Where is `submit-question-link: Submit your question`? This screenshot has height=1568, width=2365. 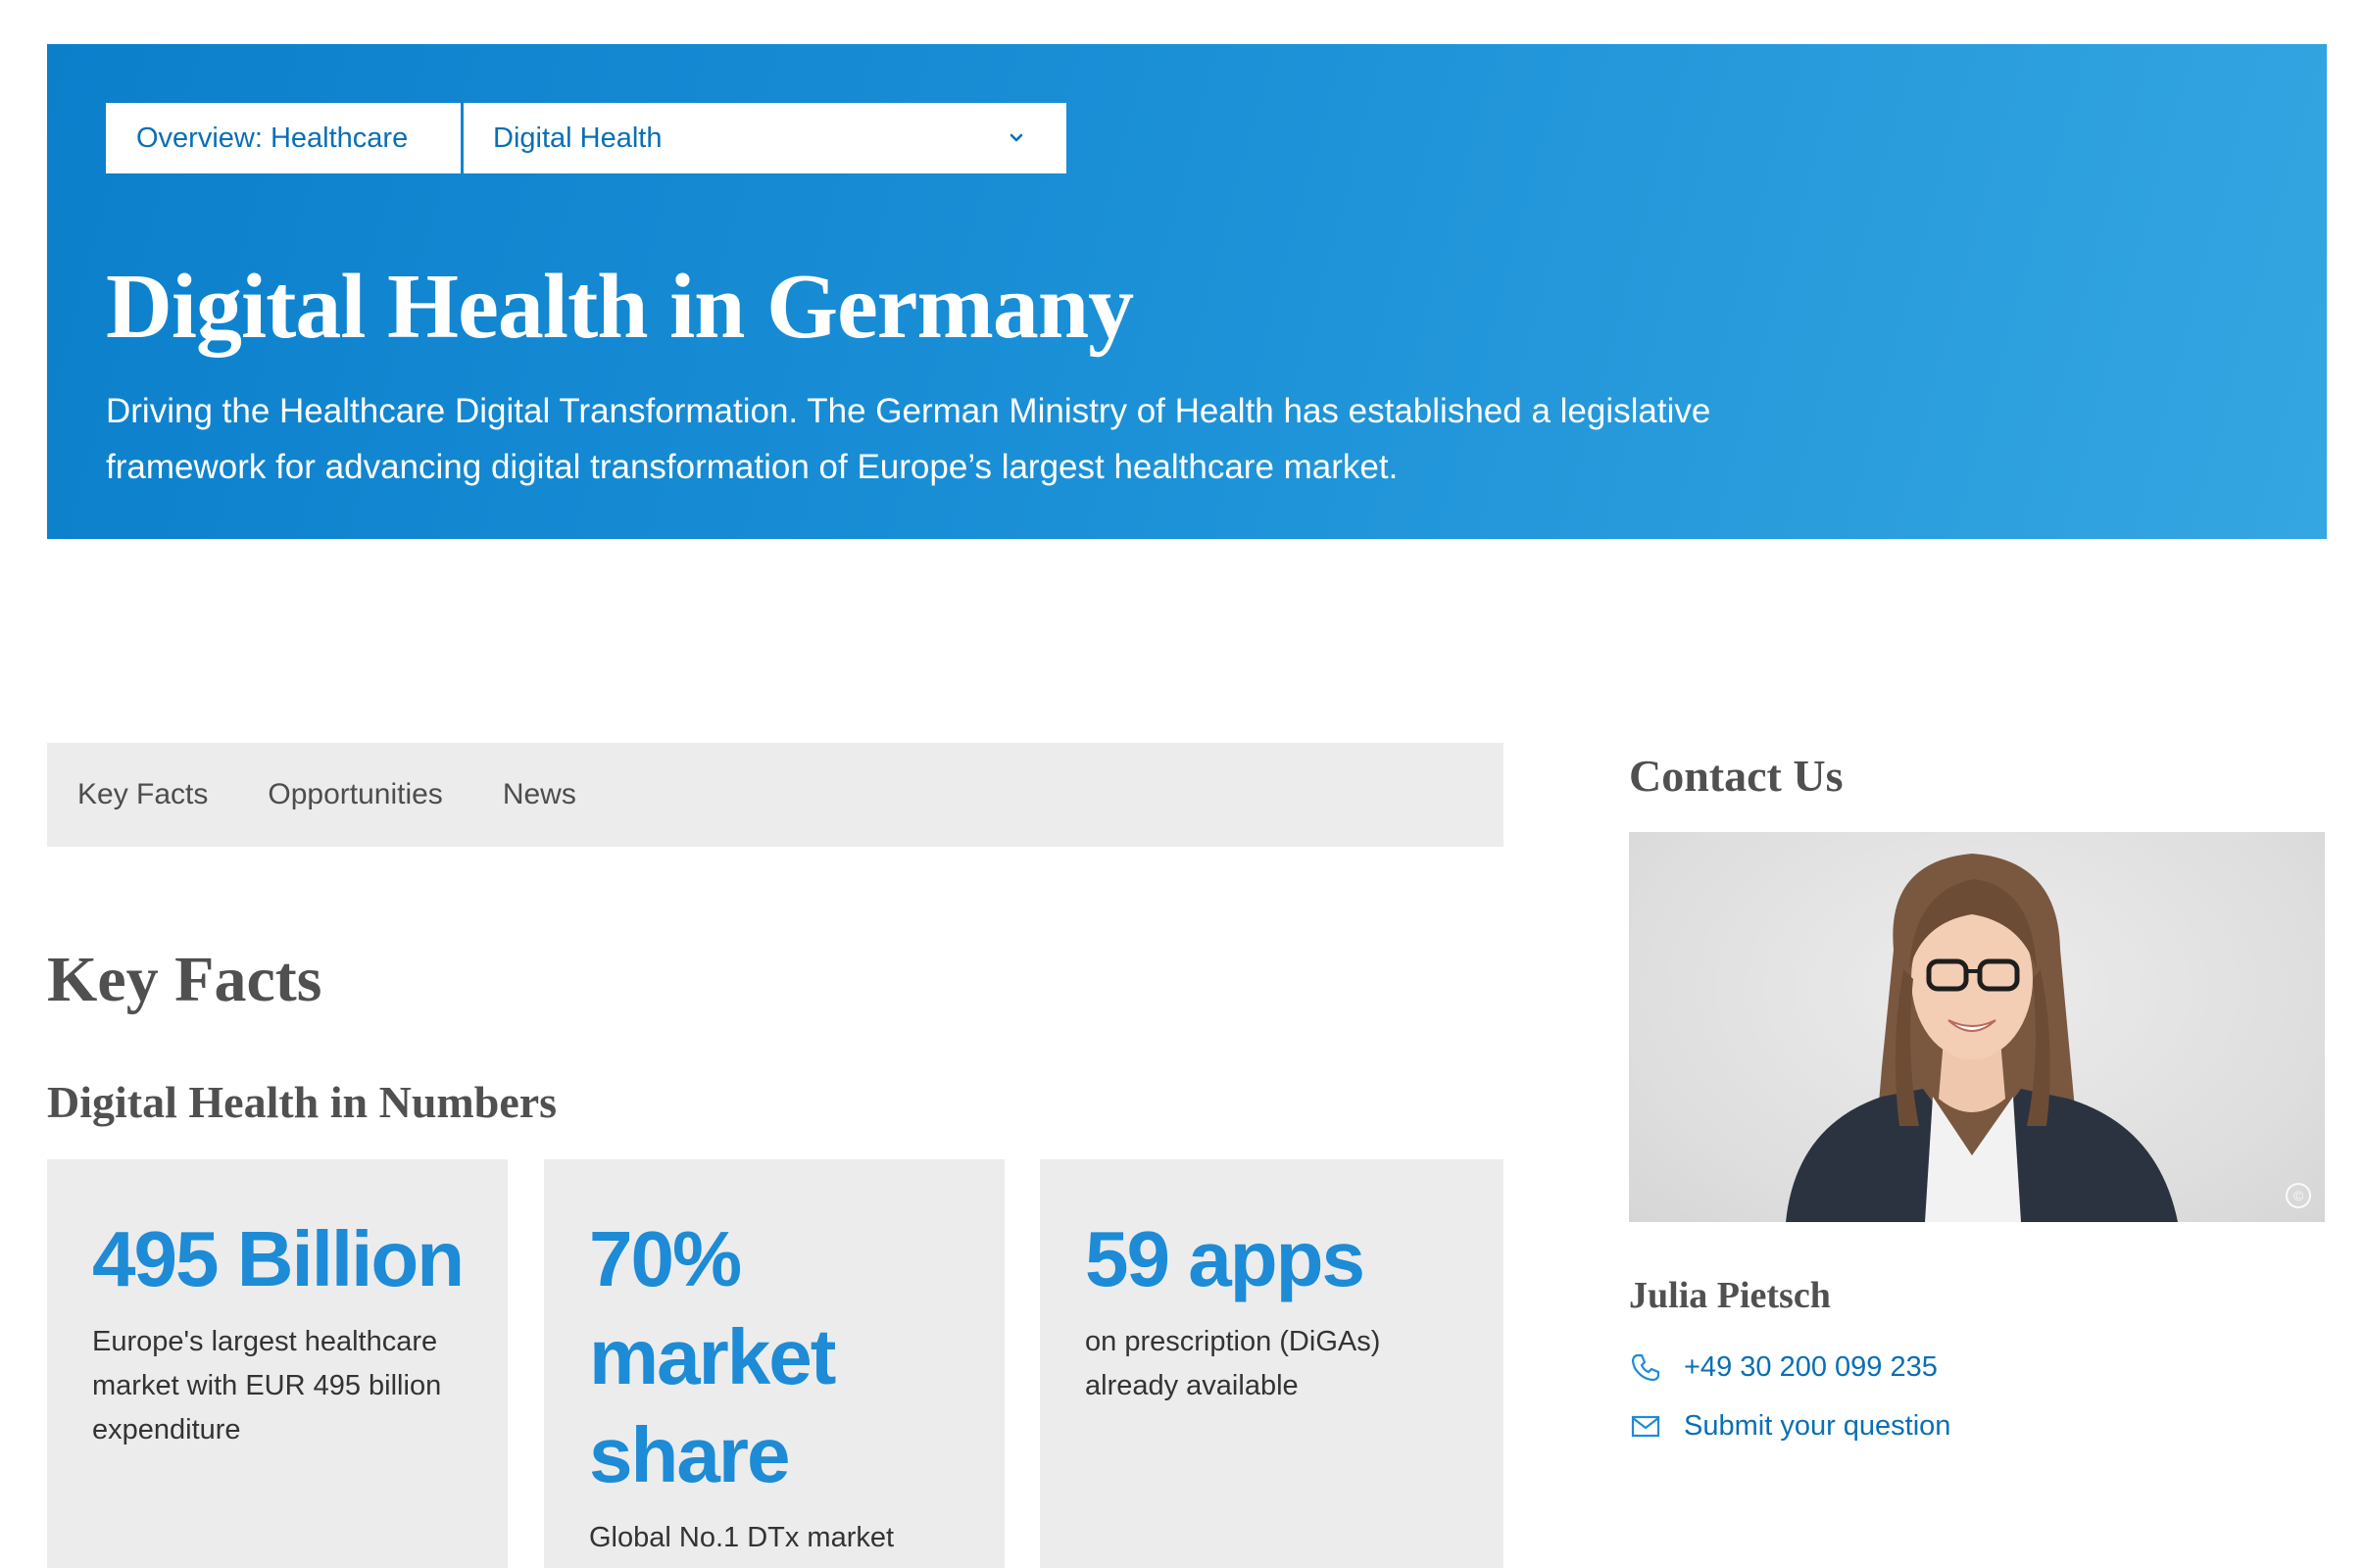
submit-question-link: Submit your question is located at coordinates (1789, 1426).